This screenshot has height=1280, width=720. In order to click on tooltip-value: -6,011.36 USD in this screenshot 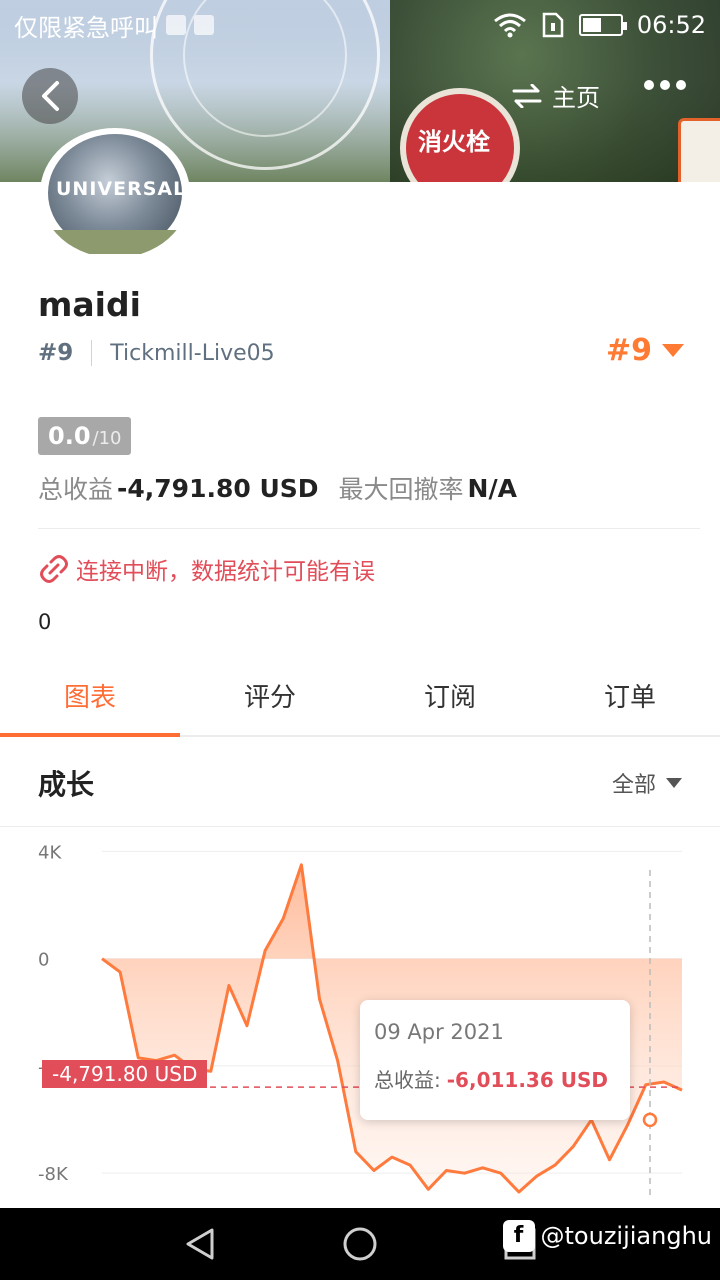, I will do `click(527, 1080)`.